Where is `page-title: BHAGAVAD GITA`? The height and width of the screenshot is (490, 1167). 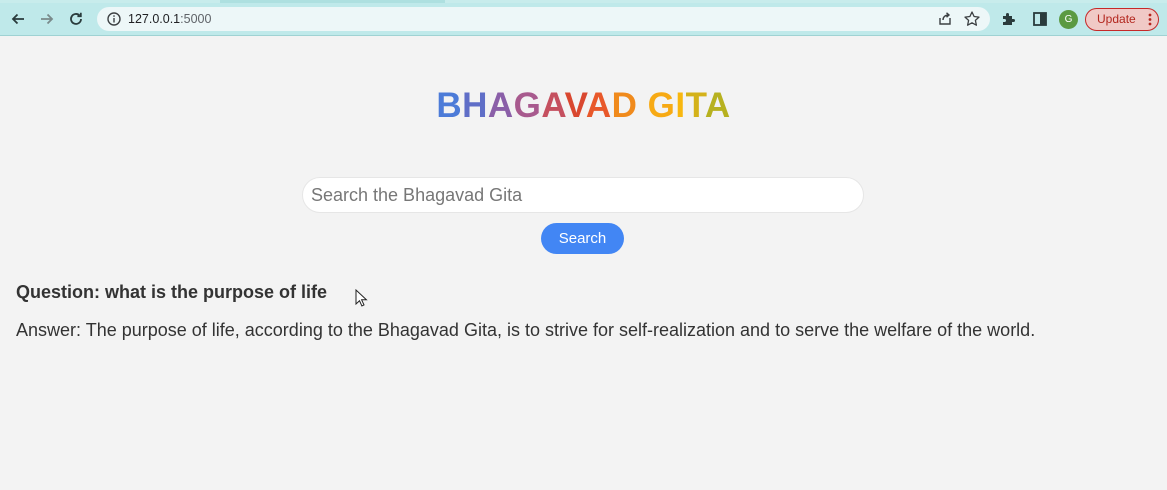
page-title: BHAGAVAD GITA is located at coordinates (583, 106).